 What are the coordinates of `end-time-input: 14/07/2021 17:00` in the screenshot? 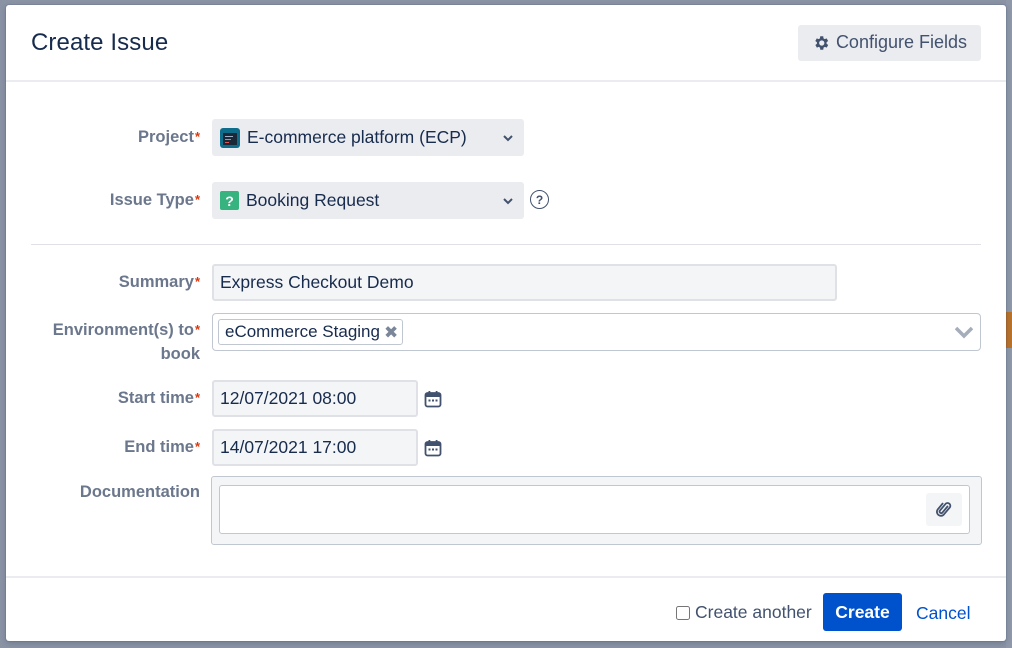 It's located at (315, 447).